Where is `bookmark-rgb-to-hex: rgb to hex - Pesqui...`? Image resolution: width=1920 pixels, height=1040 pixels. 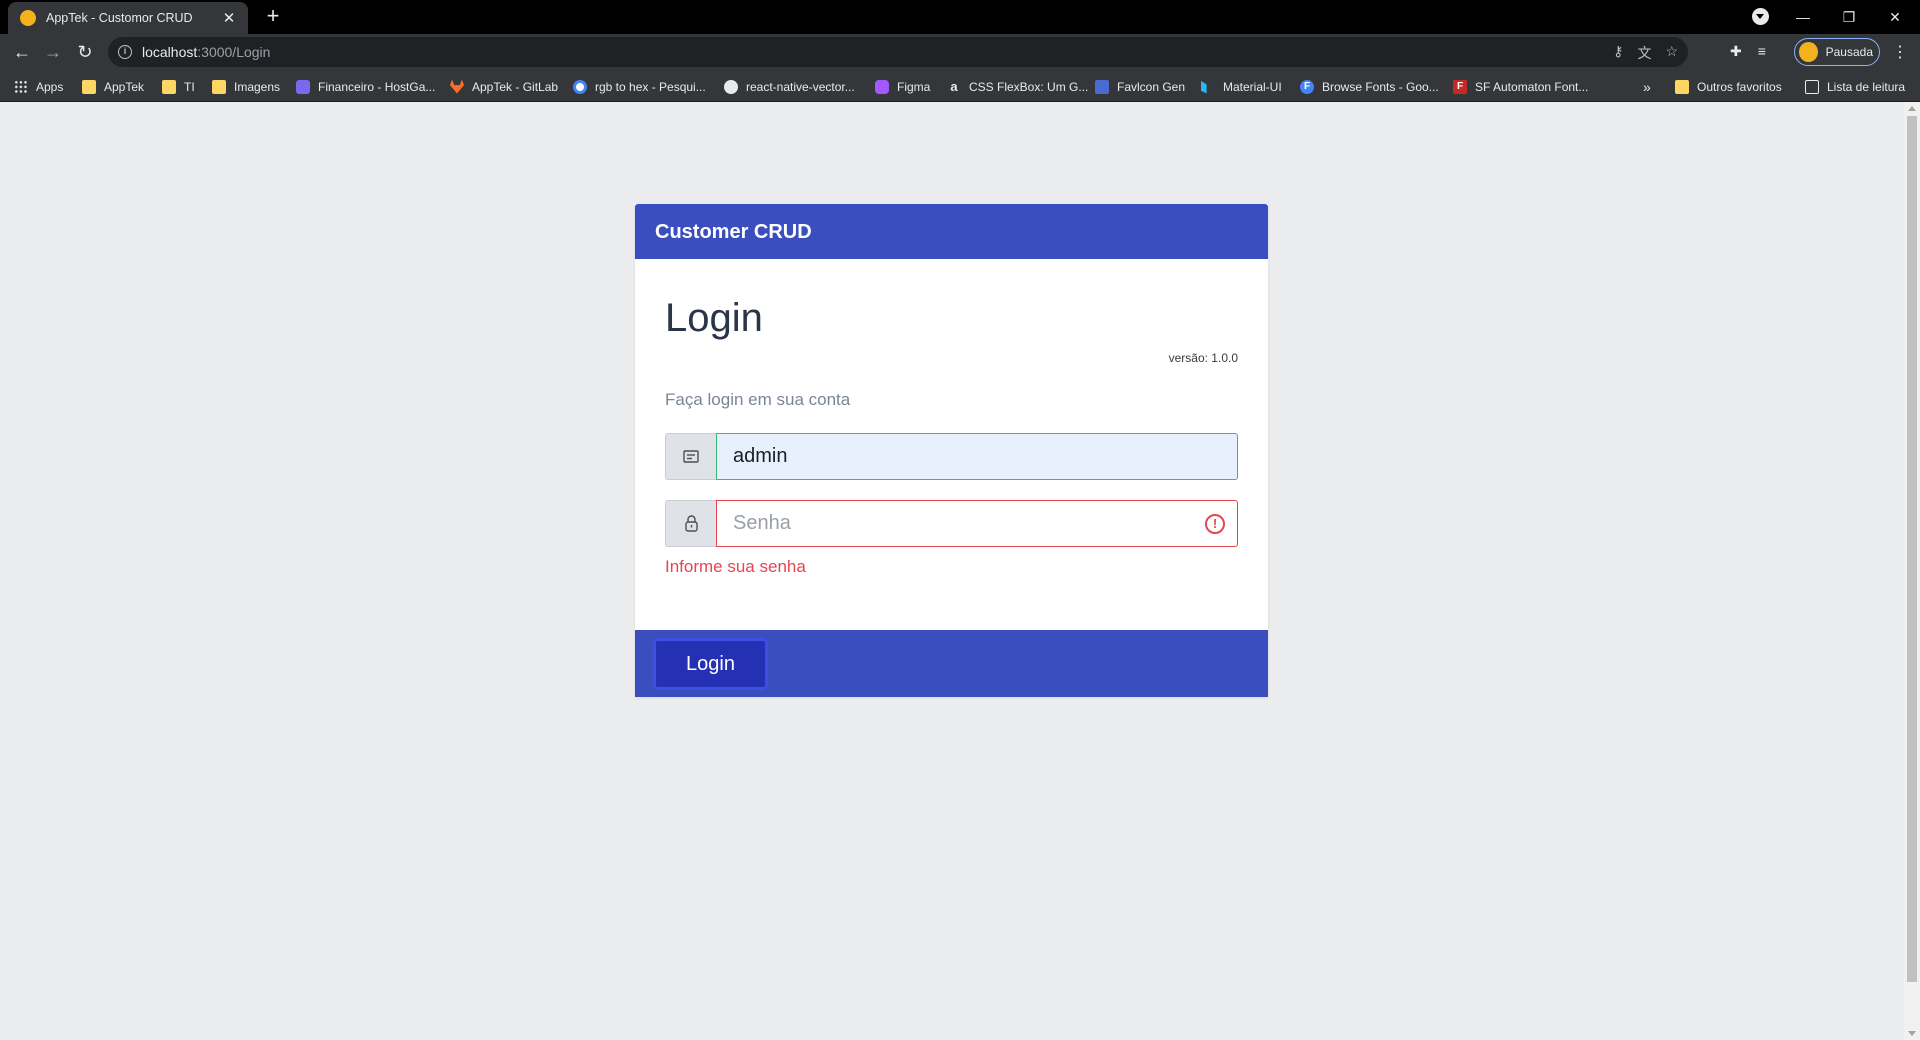
bookmark-rgb-to-hex: rgb to hex - Pesqui... is located at coordinates (639, 86).